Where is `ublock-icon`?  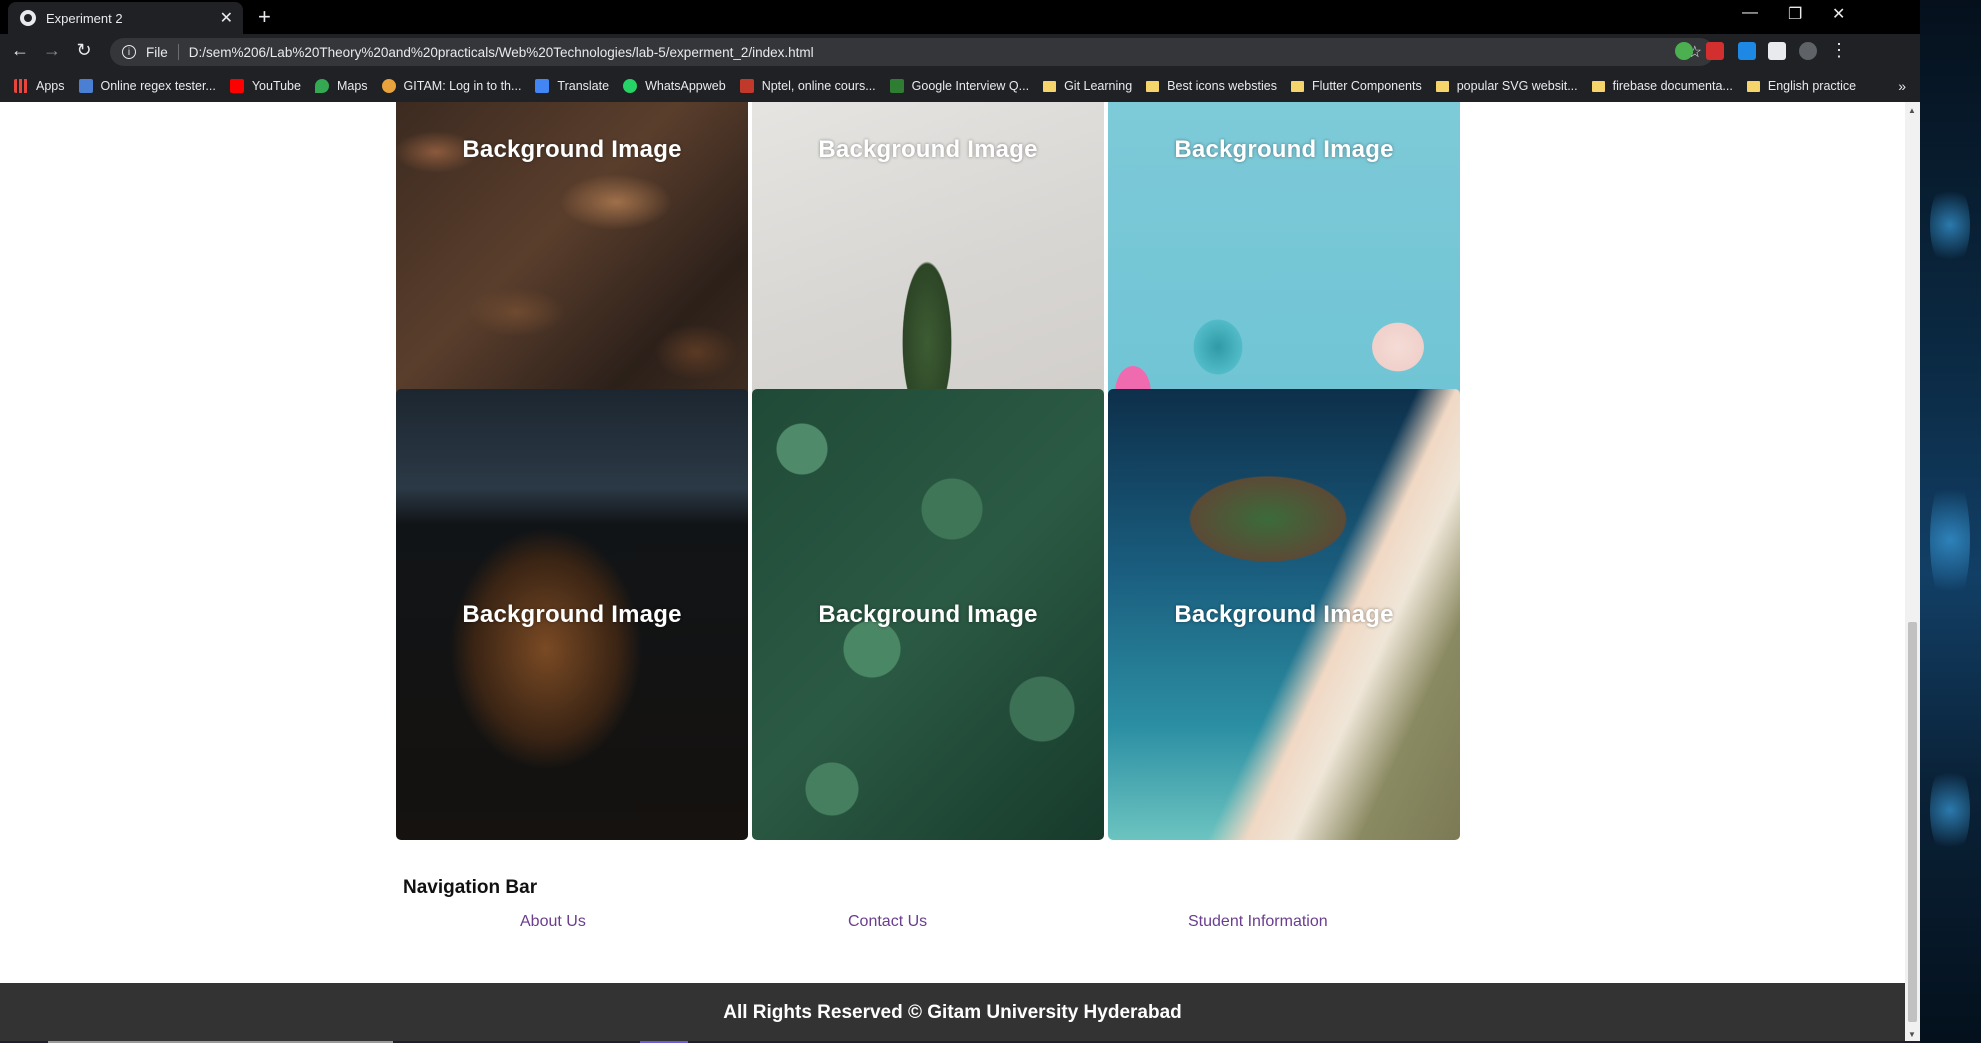
ublock-icon is located at coordinates (1715, 51).